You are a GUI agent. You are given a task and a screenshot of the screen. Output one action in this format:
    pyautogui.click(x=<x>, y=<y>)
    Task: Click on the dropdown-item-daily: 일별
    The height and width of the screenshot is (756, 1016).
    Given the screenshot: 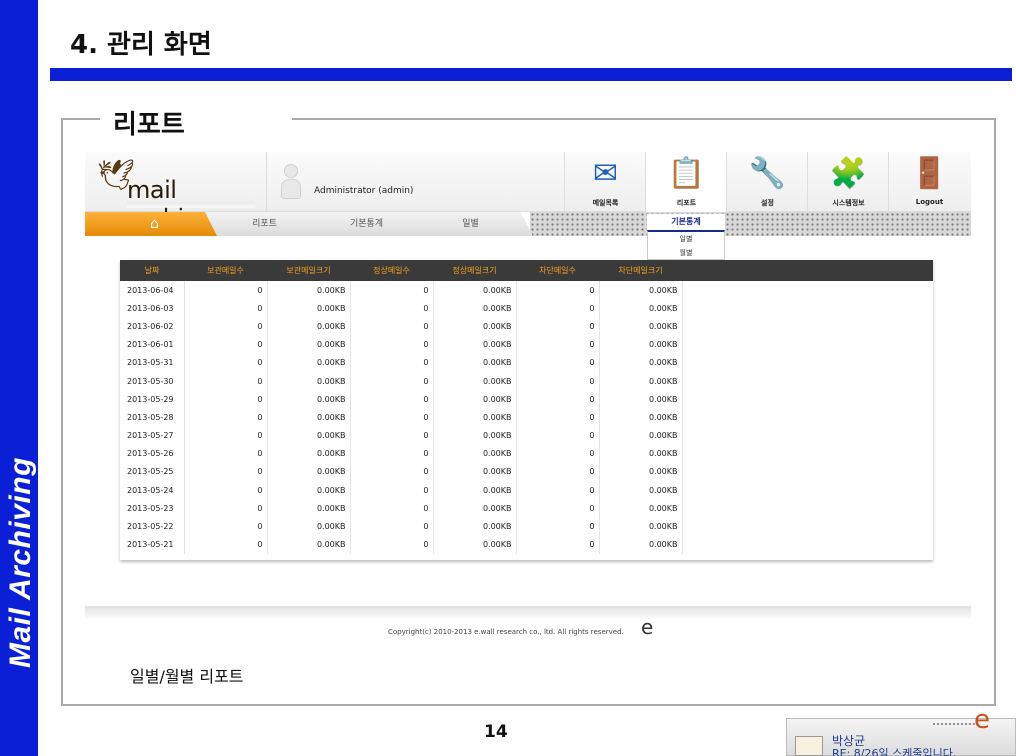 What is the action you would take?
    pyautogui.click(x=686, y=239)
    